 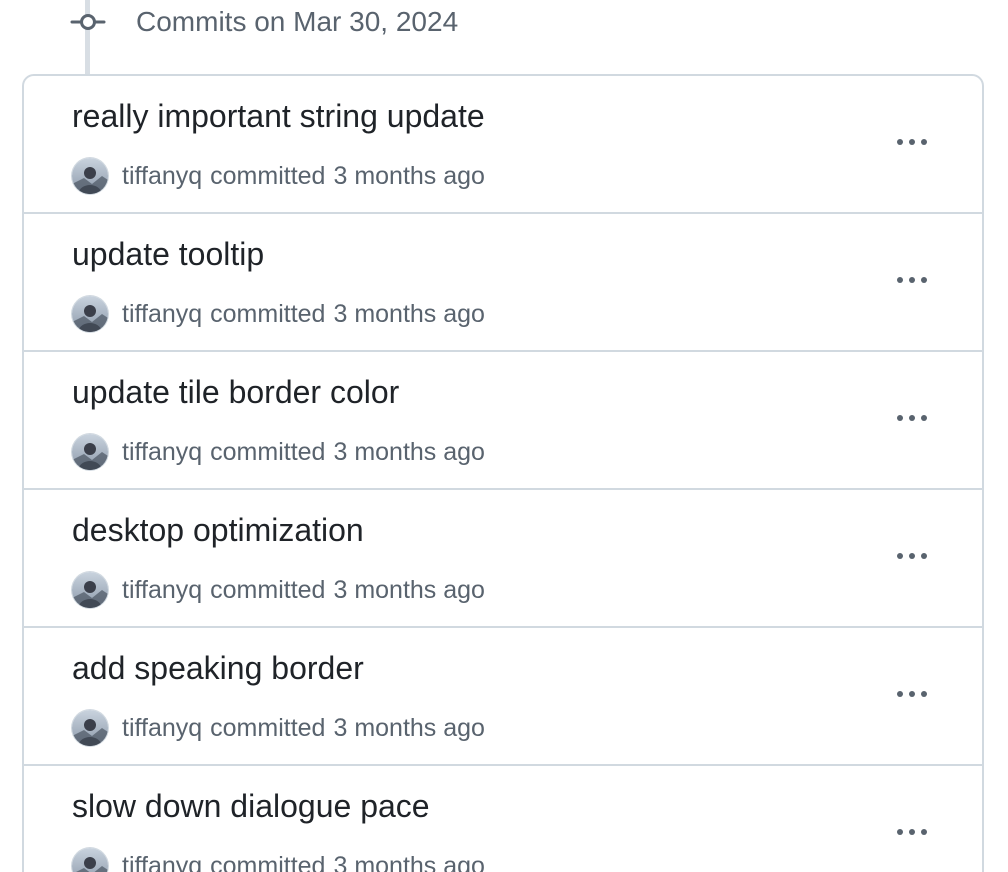 I want to click on commit-message-link: desktop optimization, so click(x=218, y=530).